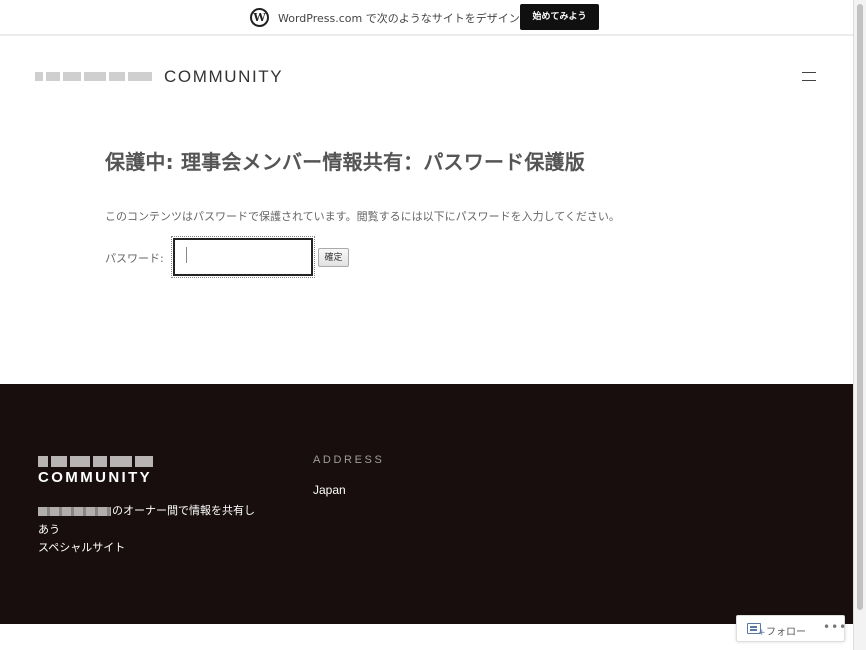 The image size is (866, 650). Describe the element at coordinates (95, 477) in the screenshot. I see `footer-site-title: COMMUNITY` at that location.